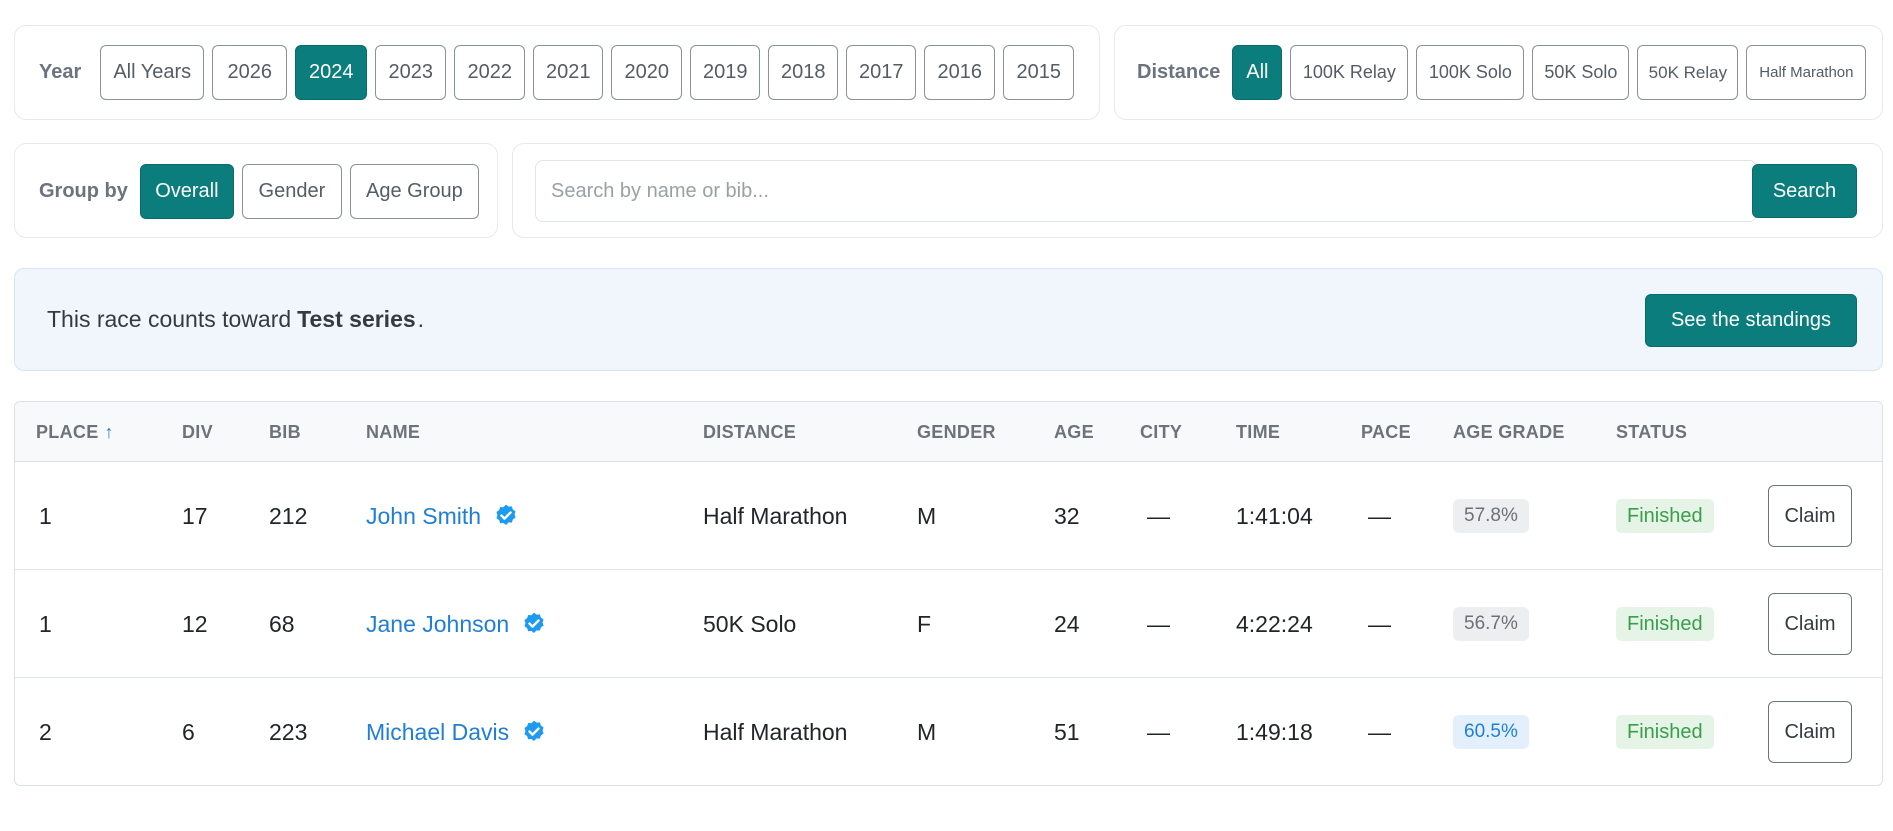  What do you see at coordinates (60, 72) in the screenshot?
I see `year-filter-label: Year` at bounding box center [60, 72].